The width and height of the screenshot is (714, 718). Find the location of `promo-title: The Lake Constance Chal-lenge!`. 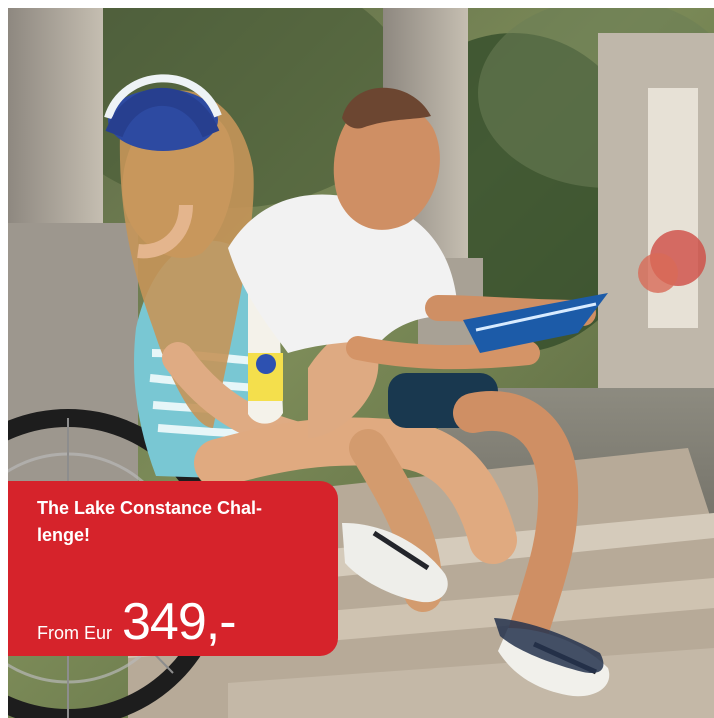

promo-title: The Lake Constance Chal-lenge! is located at coordinates (150, 521).